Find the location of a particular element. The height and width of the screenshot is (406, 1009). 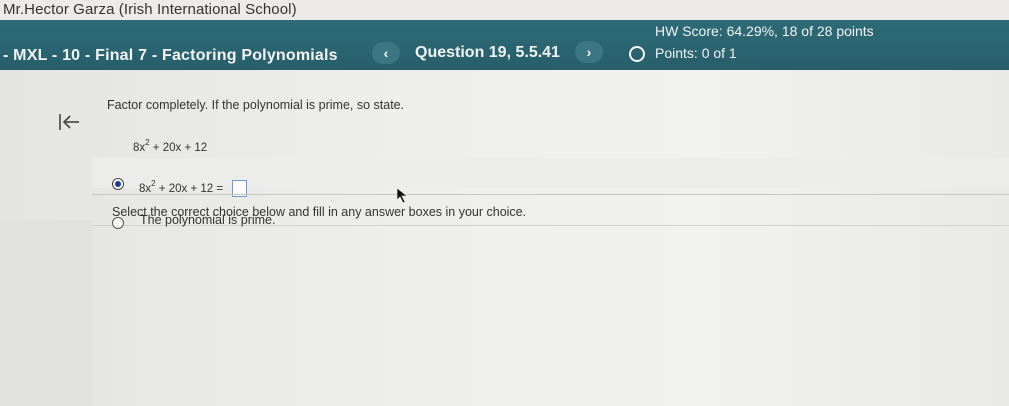

chevron-left-icon: ‹ is located at coordinates (386, 53).